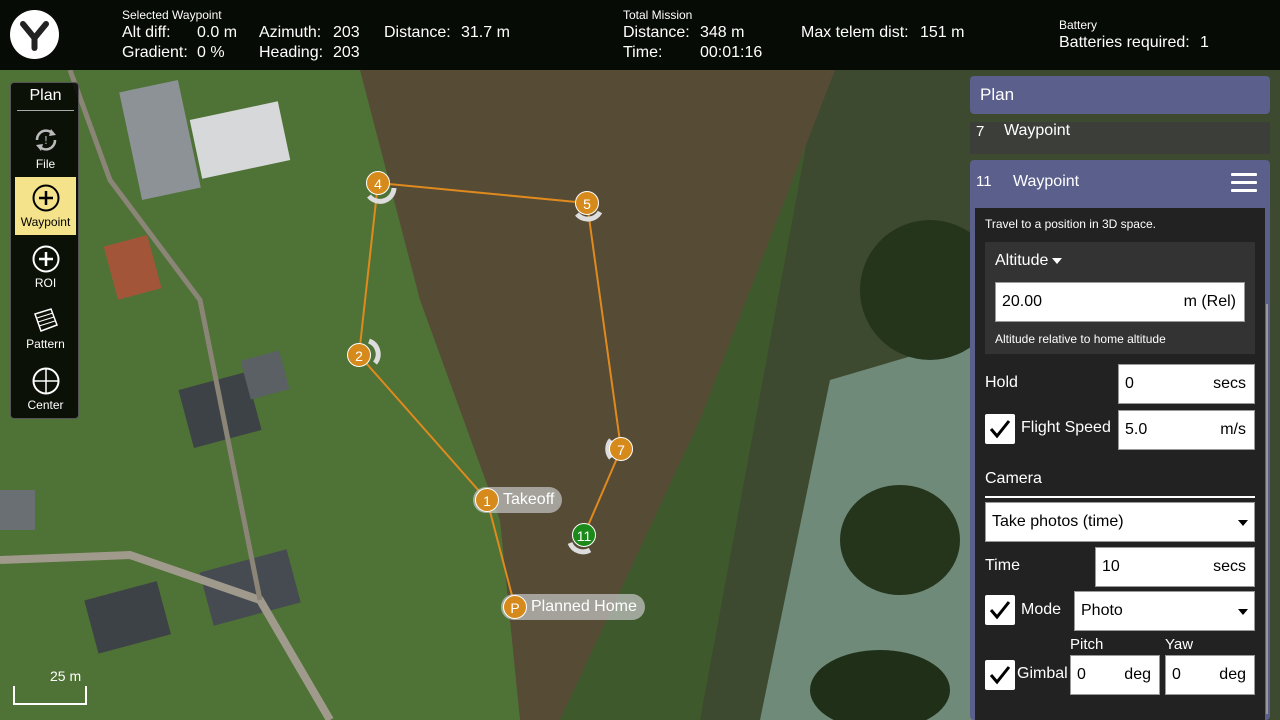 The width and height of the screenshot is (1280, 720). I want to click on waypoint-pin: 5, so click(587, 203).